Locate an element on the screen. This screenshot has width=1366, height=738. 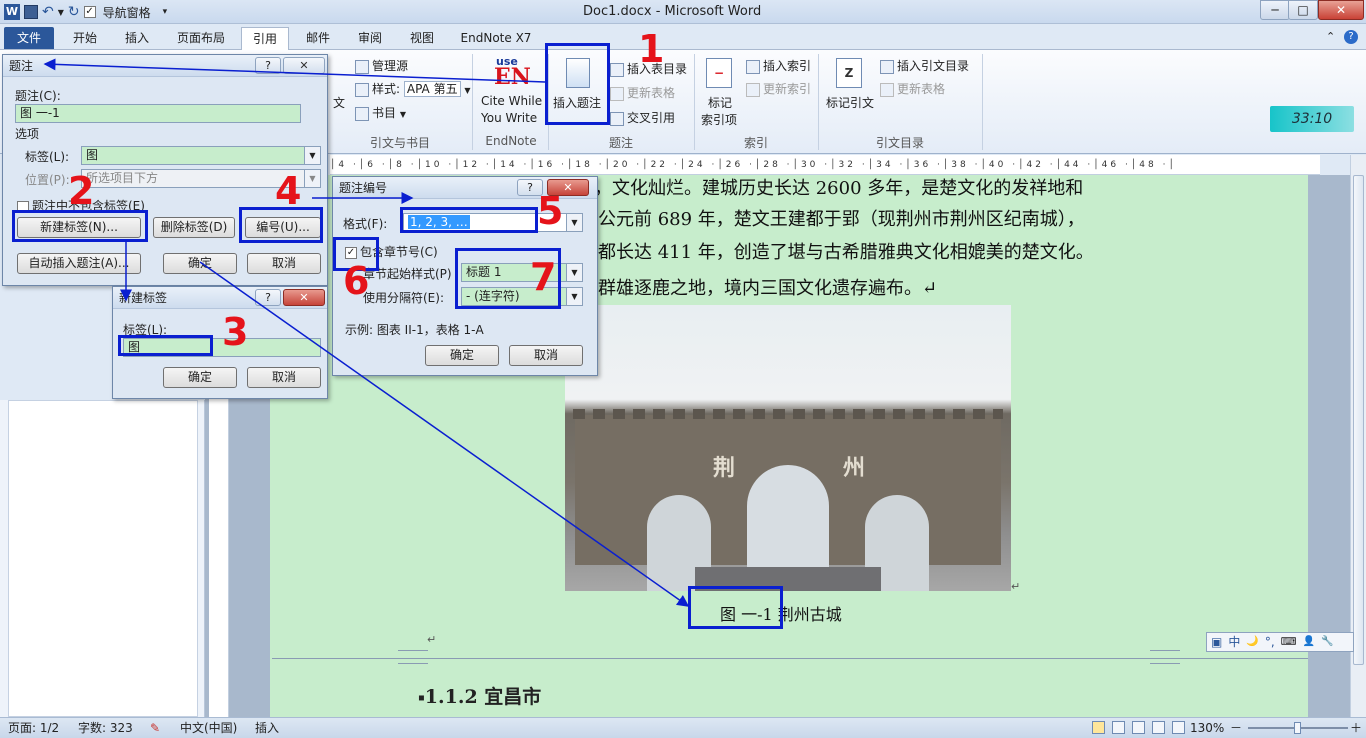
update-index-button: 更新索引 is located at coordinates (778, 88).